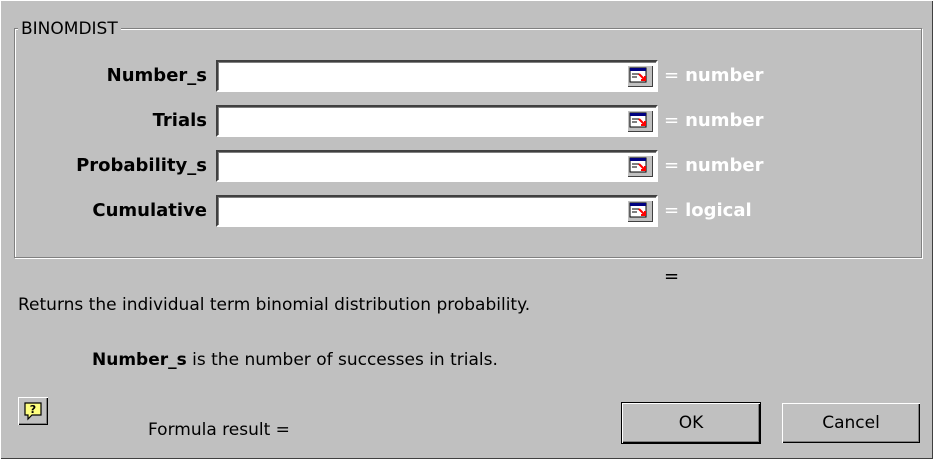  Describe the element at coordinates (421, 211) in the screenshot. I see `cumulative-input` at that location.